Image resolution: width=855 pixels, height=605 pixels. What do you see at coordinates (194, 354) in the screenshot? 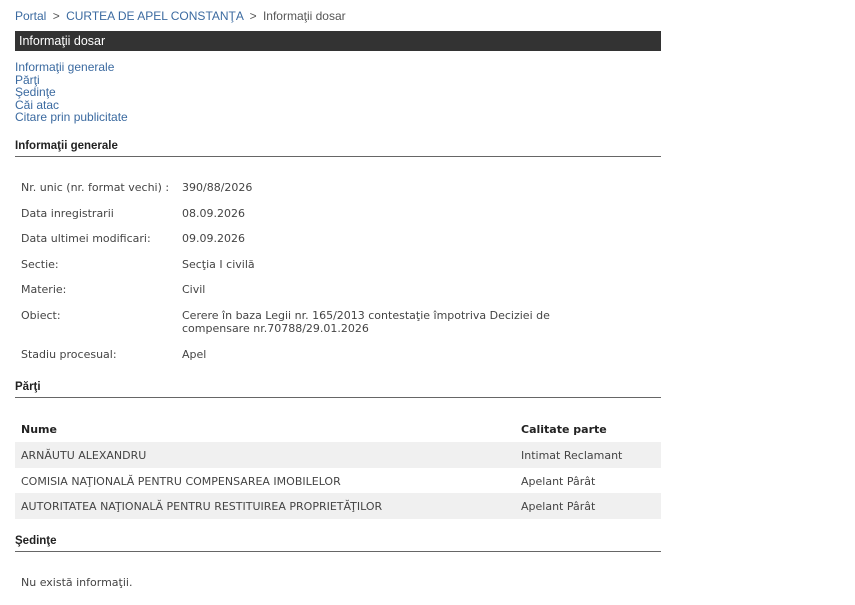
I see `info-value: Apel` at bounding box center [194, 354].